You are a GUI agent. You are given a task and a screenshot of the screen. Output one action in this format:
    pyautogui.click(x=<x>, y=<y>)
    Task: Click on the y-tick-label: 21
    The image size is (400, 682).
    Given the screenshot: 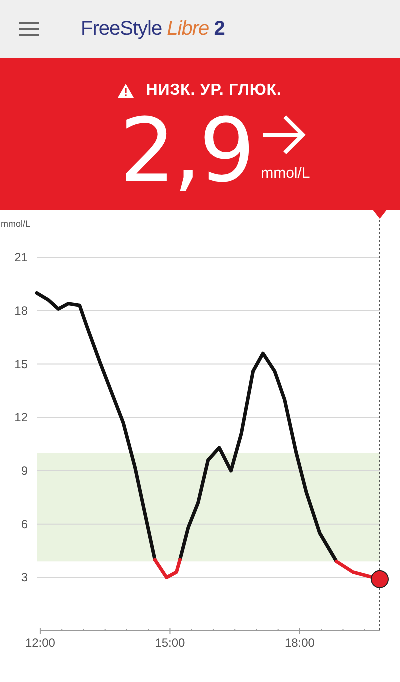 What is the action you would take?
    pyautogui.click(x=21, y=257)
    